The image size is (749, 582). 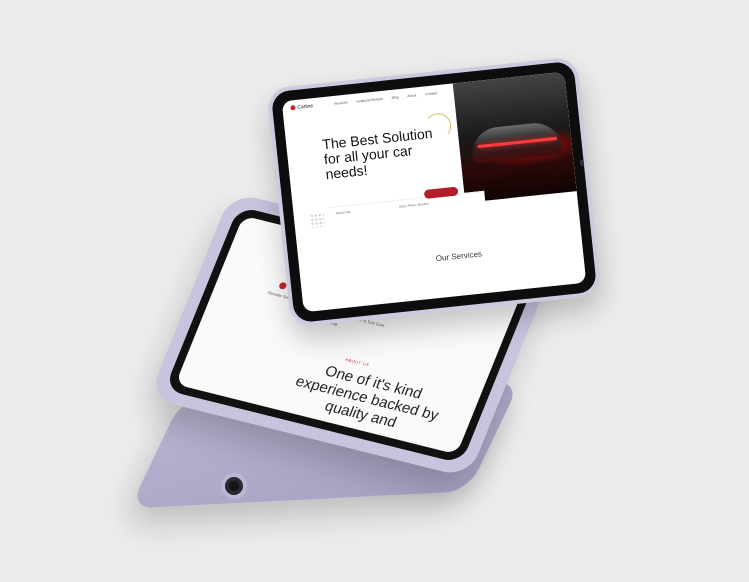 What do you see at coordinates (414, 205) in the screenshot?
I see `phone-input: Enter Phone Number` at bounding box center [414, 205].